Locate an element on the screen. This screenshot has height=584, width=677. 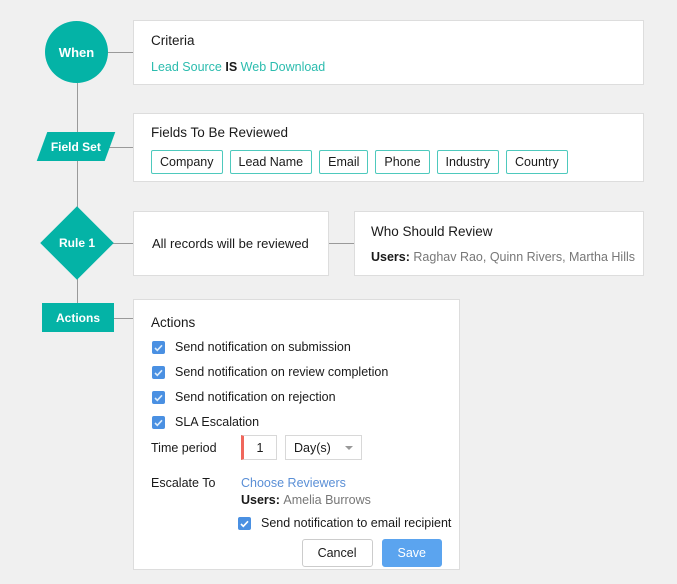
cancel-button: Cancel is located at coordinates (337, 553).